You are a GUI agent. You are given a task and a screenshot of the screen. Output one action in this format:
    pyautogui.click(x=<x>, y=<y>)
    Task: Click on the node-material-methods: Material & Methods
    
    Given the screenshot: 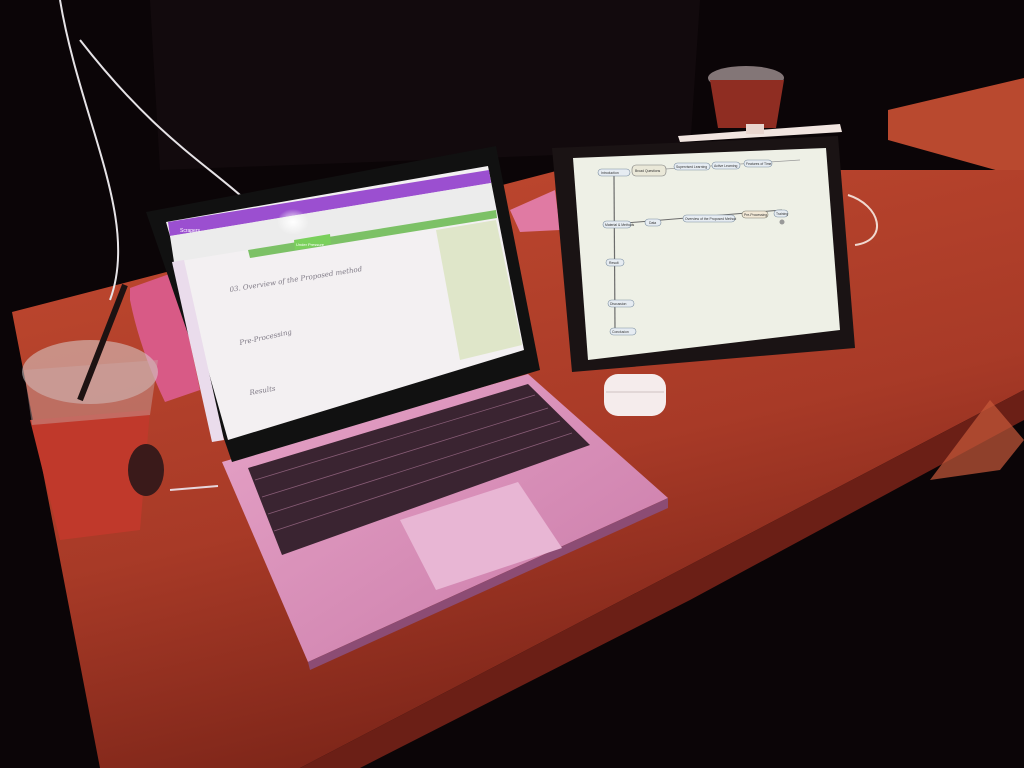 What is the action you would take?
    pyautogui.click(x=618, y=224)
    